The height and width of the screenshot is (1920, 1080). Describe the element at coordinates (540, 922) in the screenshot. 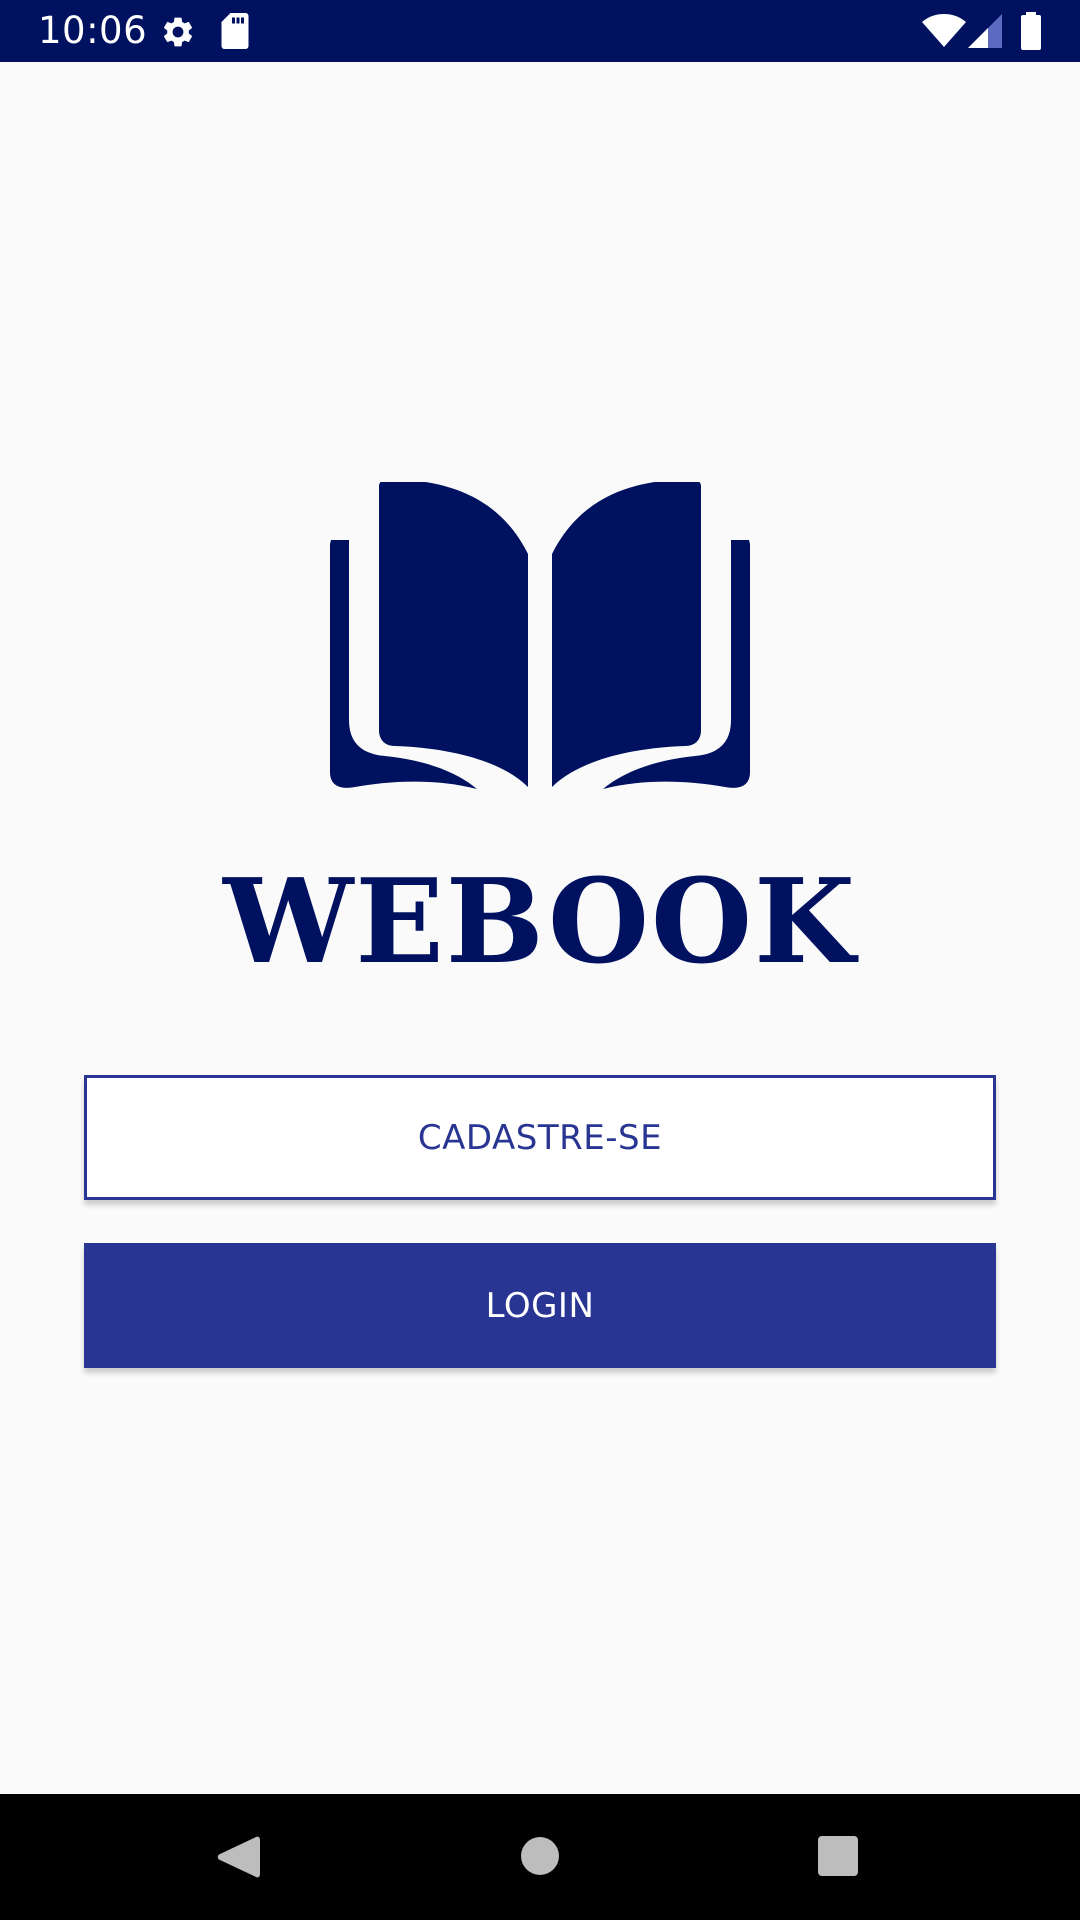

I see `app-name: WEBOOK` at that location.